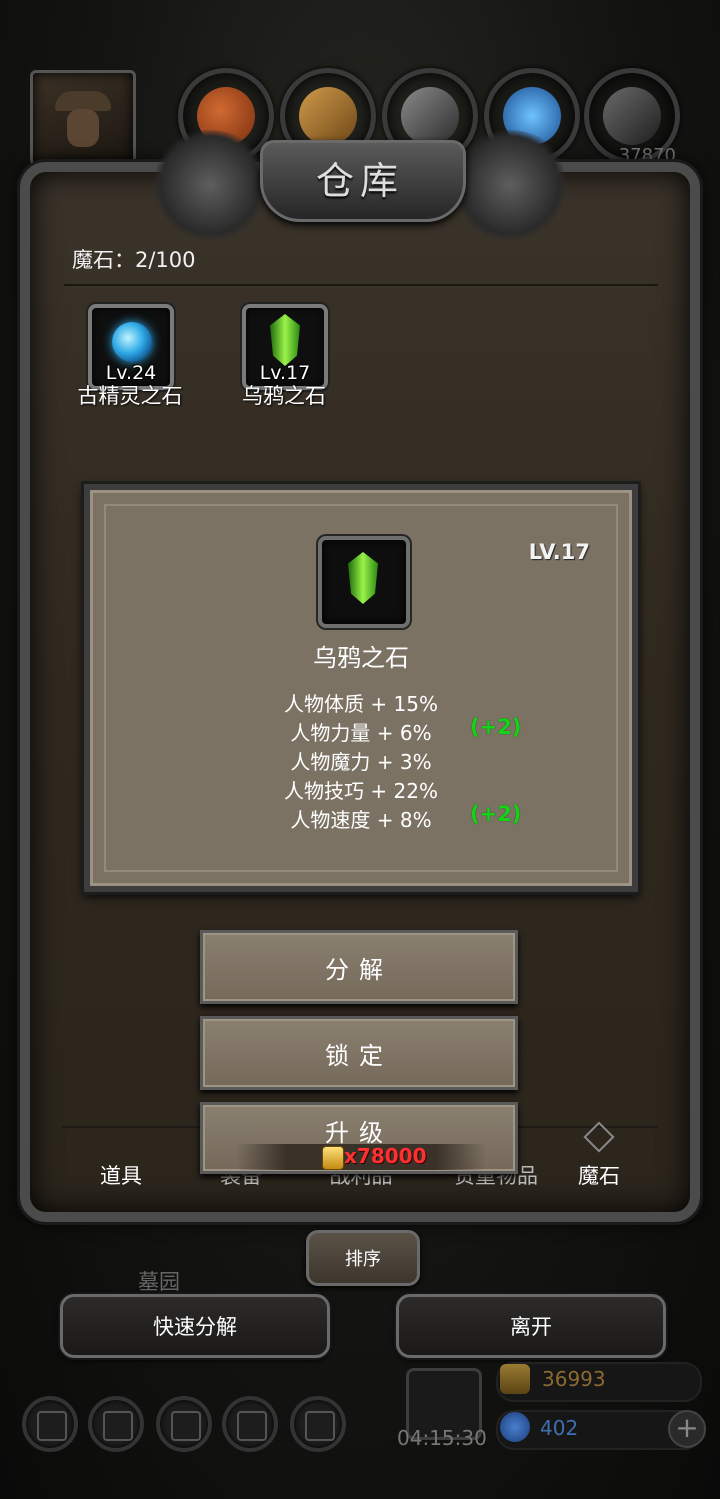 This screenshot has width=720, height=1499. What do you see at coordinates (632, 116) in the screenshot?
I see `steel-icon` at bounding box center [632, 116].